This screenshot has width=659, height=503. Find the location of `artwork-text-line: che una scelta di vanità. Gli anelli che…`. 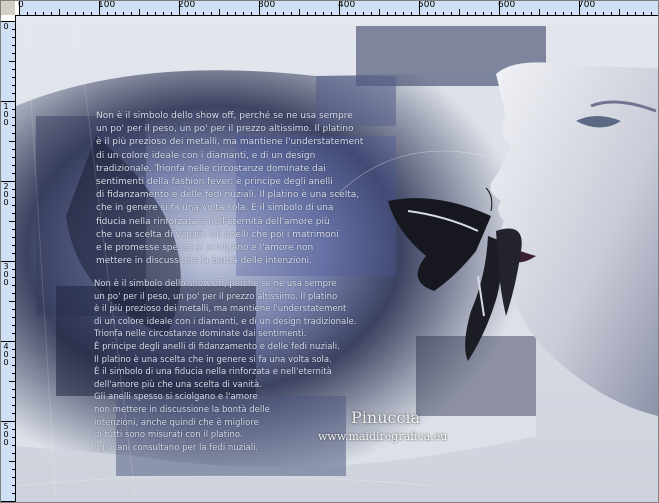

artwork-text-line: che una scelta di vanità. Gli anelli che… is located at coordinates (217, 234).